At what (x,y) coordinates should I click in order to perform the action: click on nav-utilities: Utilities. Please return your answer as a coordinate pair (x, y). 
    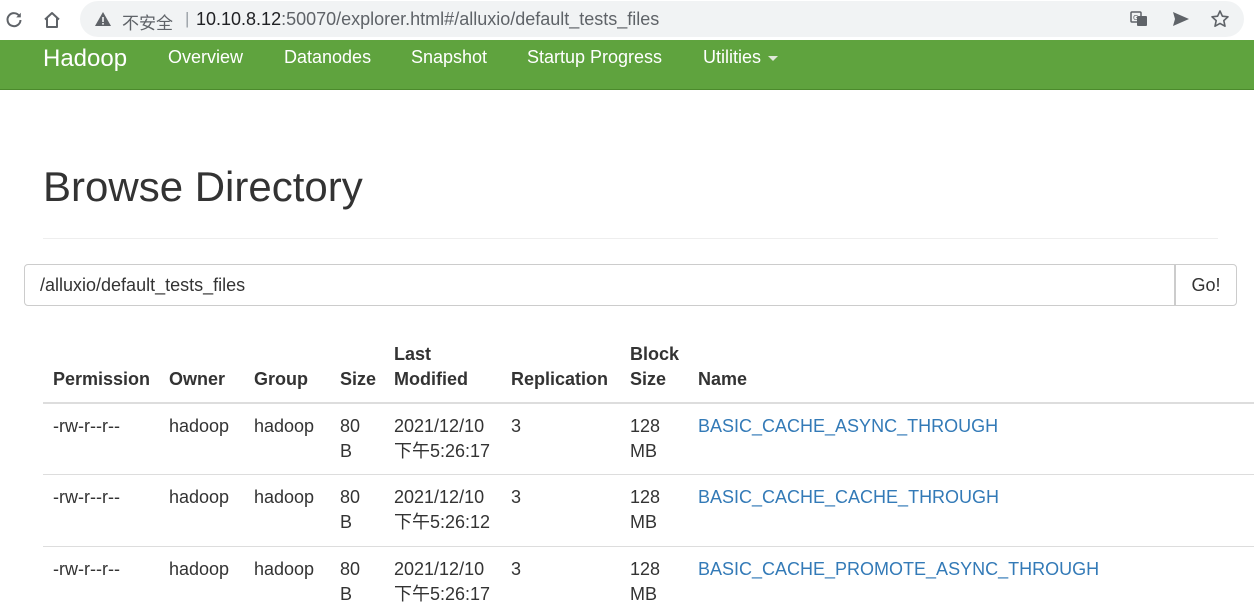
    Looking at the image, I should click on (741, 57).